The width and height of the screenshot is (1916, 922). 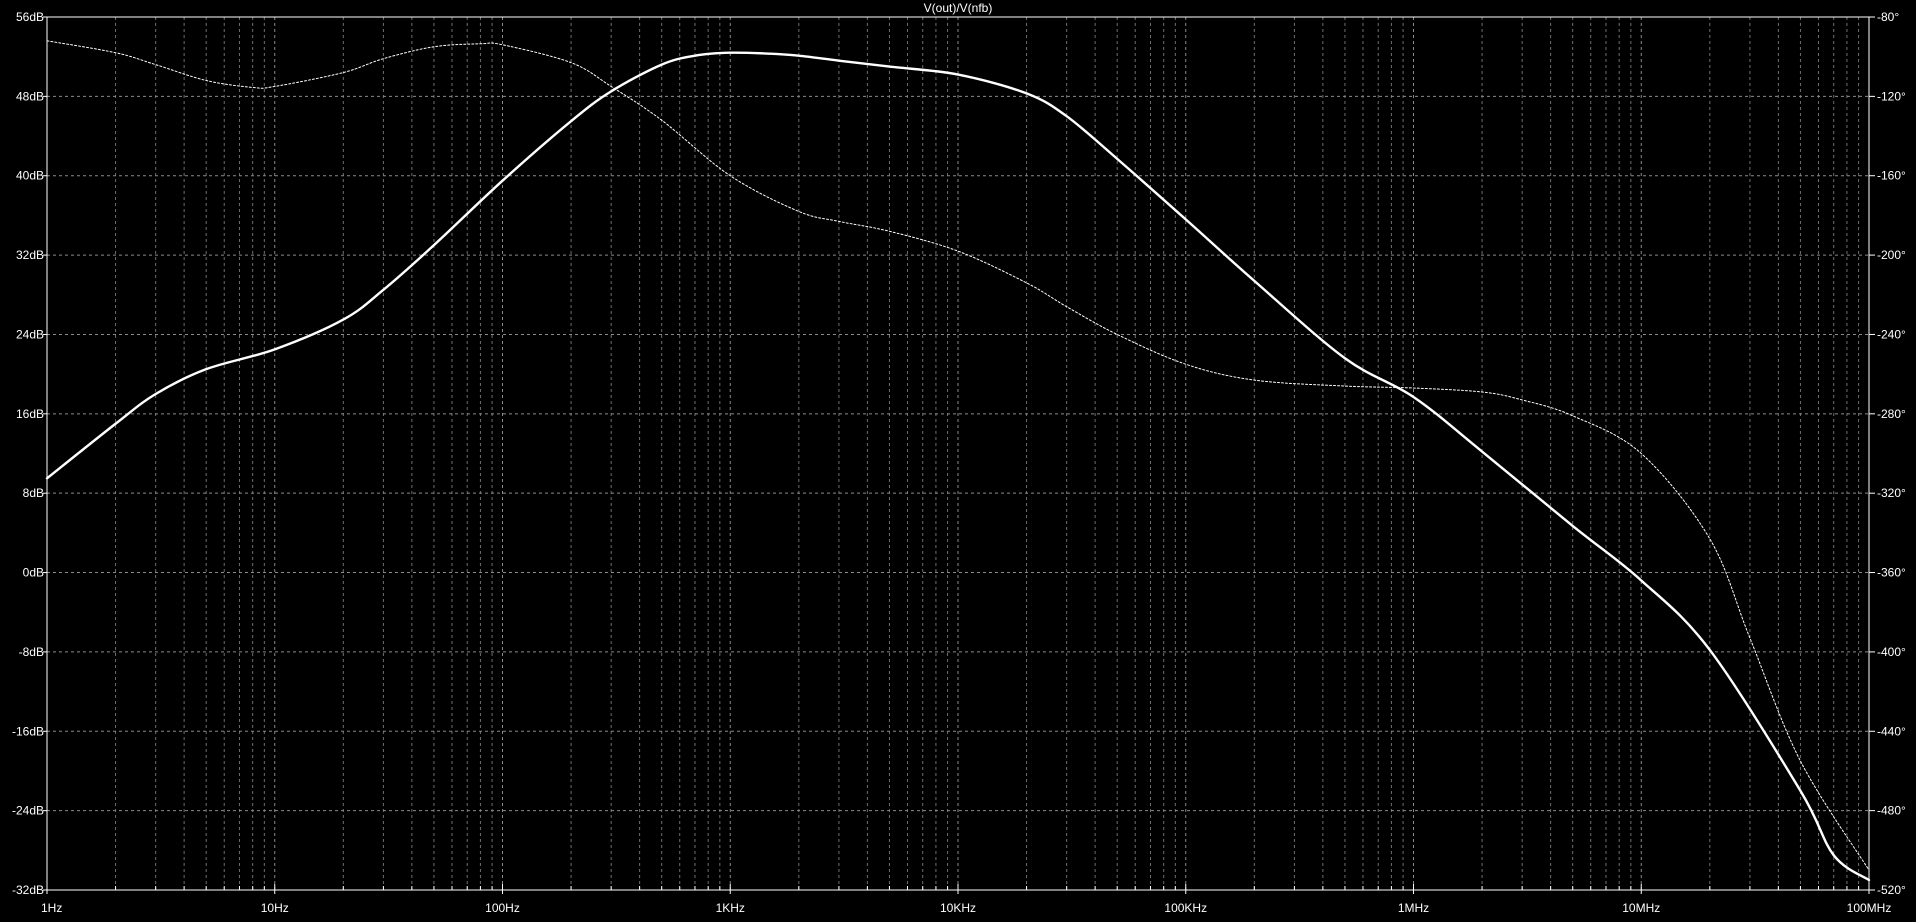 What do you see at coordinates (30, 255) in the screenshot?
I see `y-left-tick-label: 32dB` at bounding box center [30, 255].